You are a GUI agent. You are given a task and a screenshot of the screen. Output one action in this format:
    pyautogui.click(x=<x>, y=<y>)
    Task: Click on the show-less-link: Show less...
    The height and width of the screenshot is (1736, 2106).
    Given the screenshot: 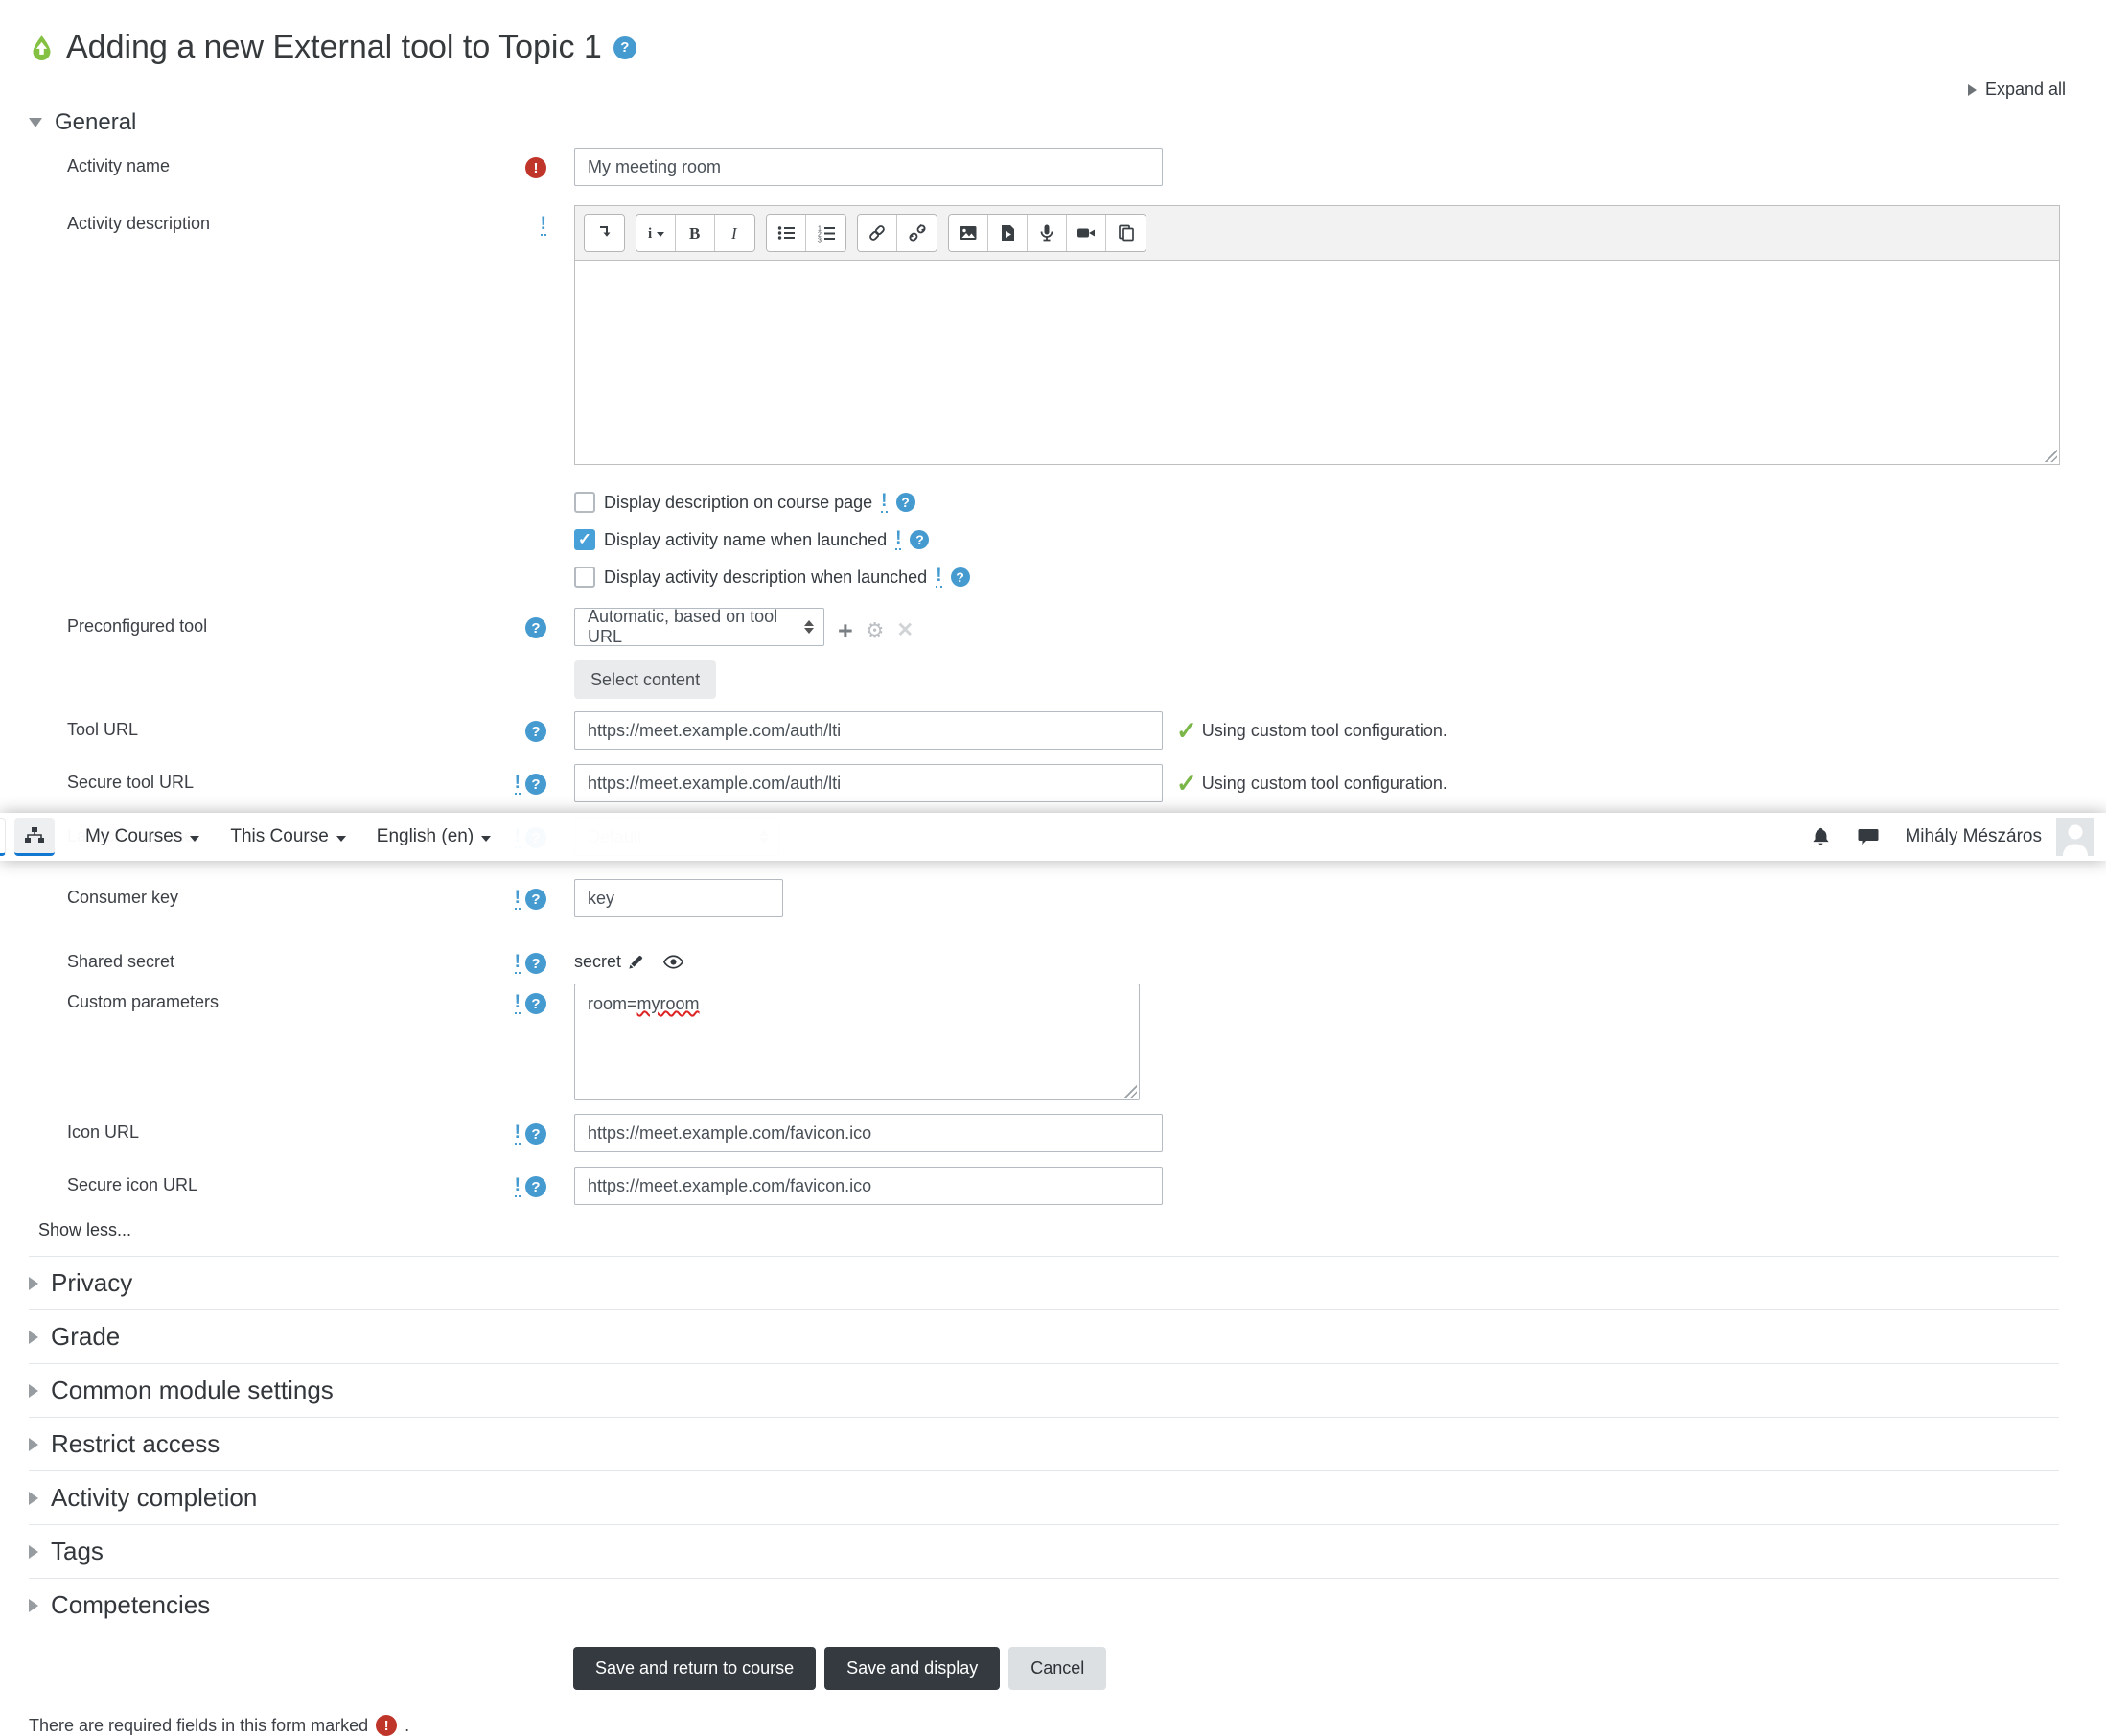 What is the action you would take?
    pyautogui.click(x=84, y=1230)
    